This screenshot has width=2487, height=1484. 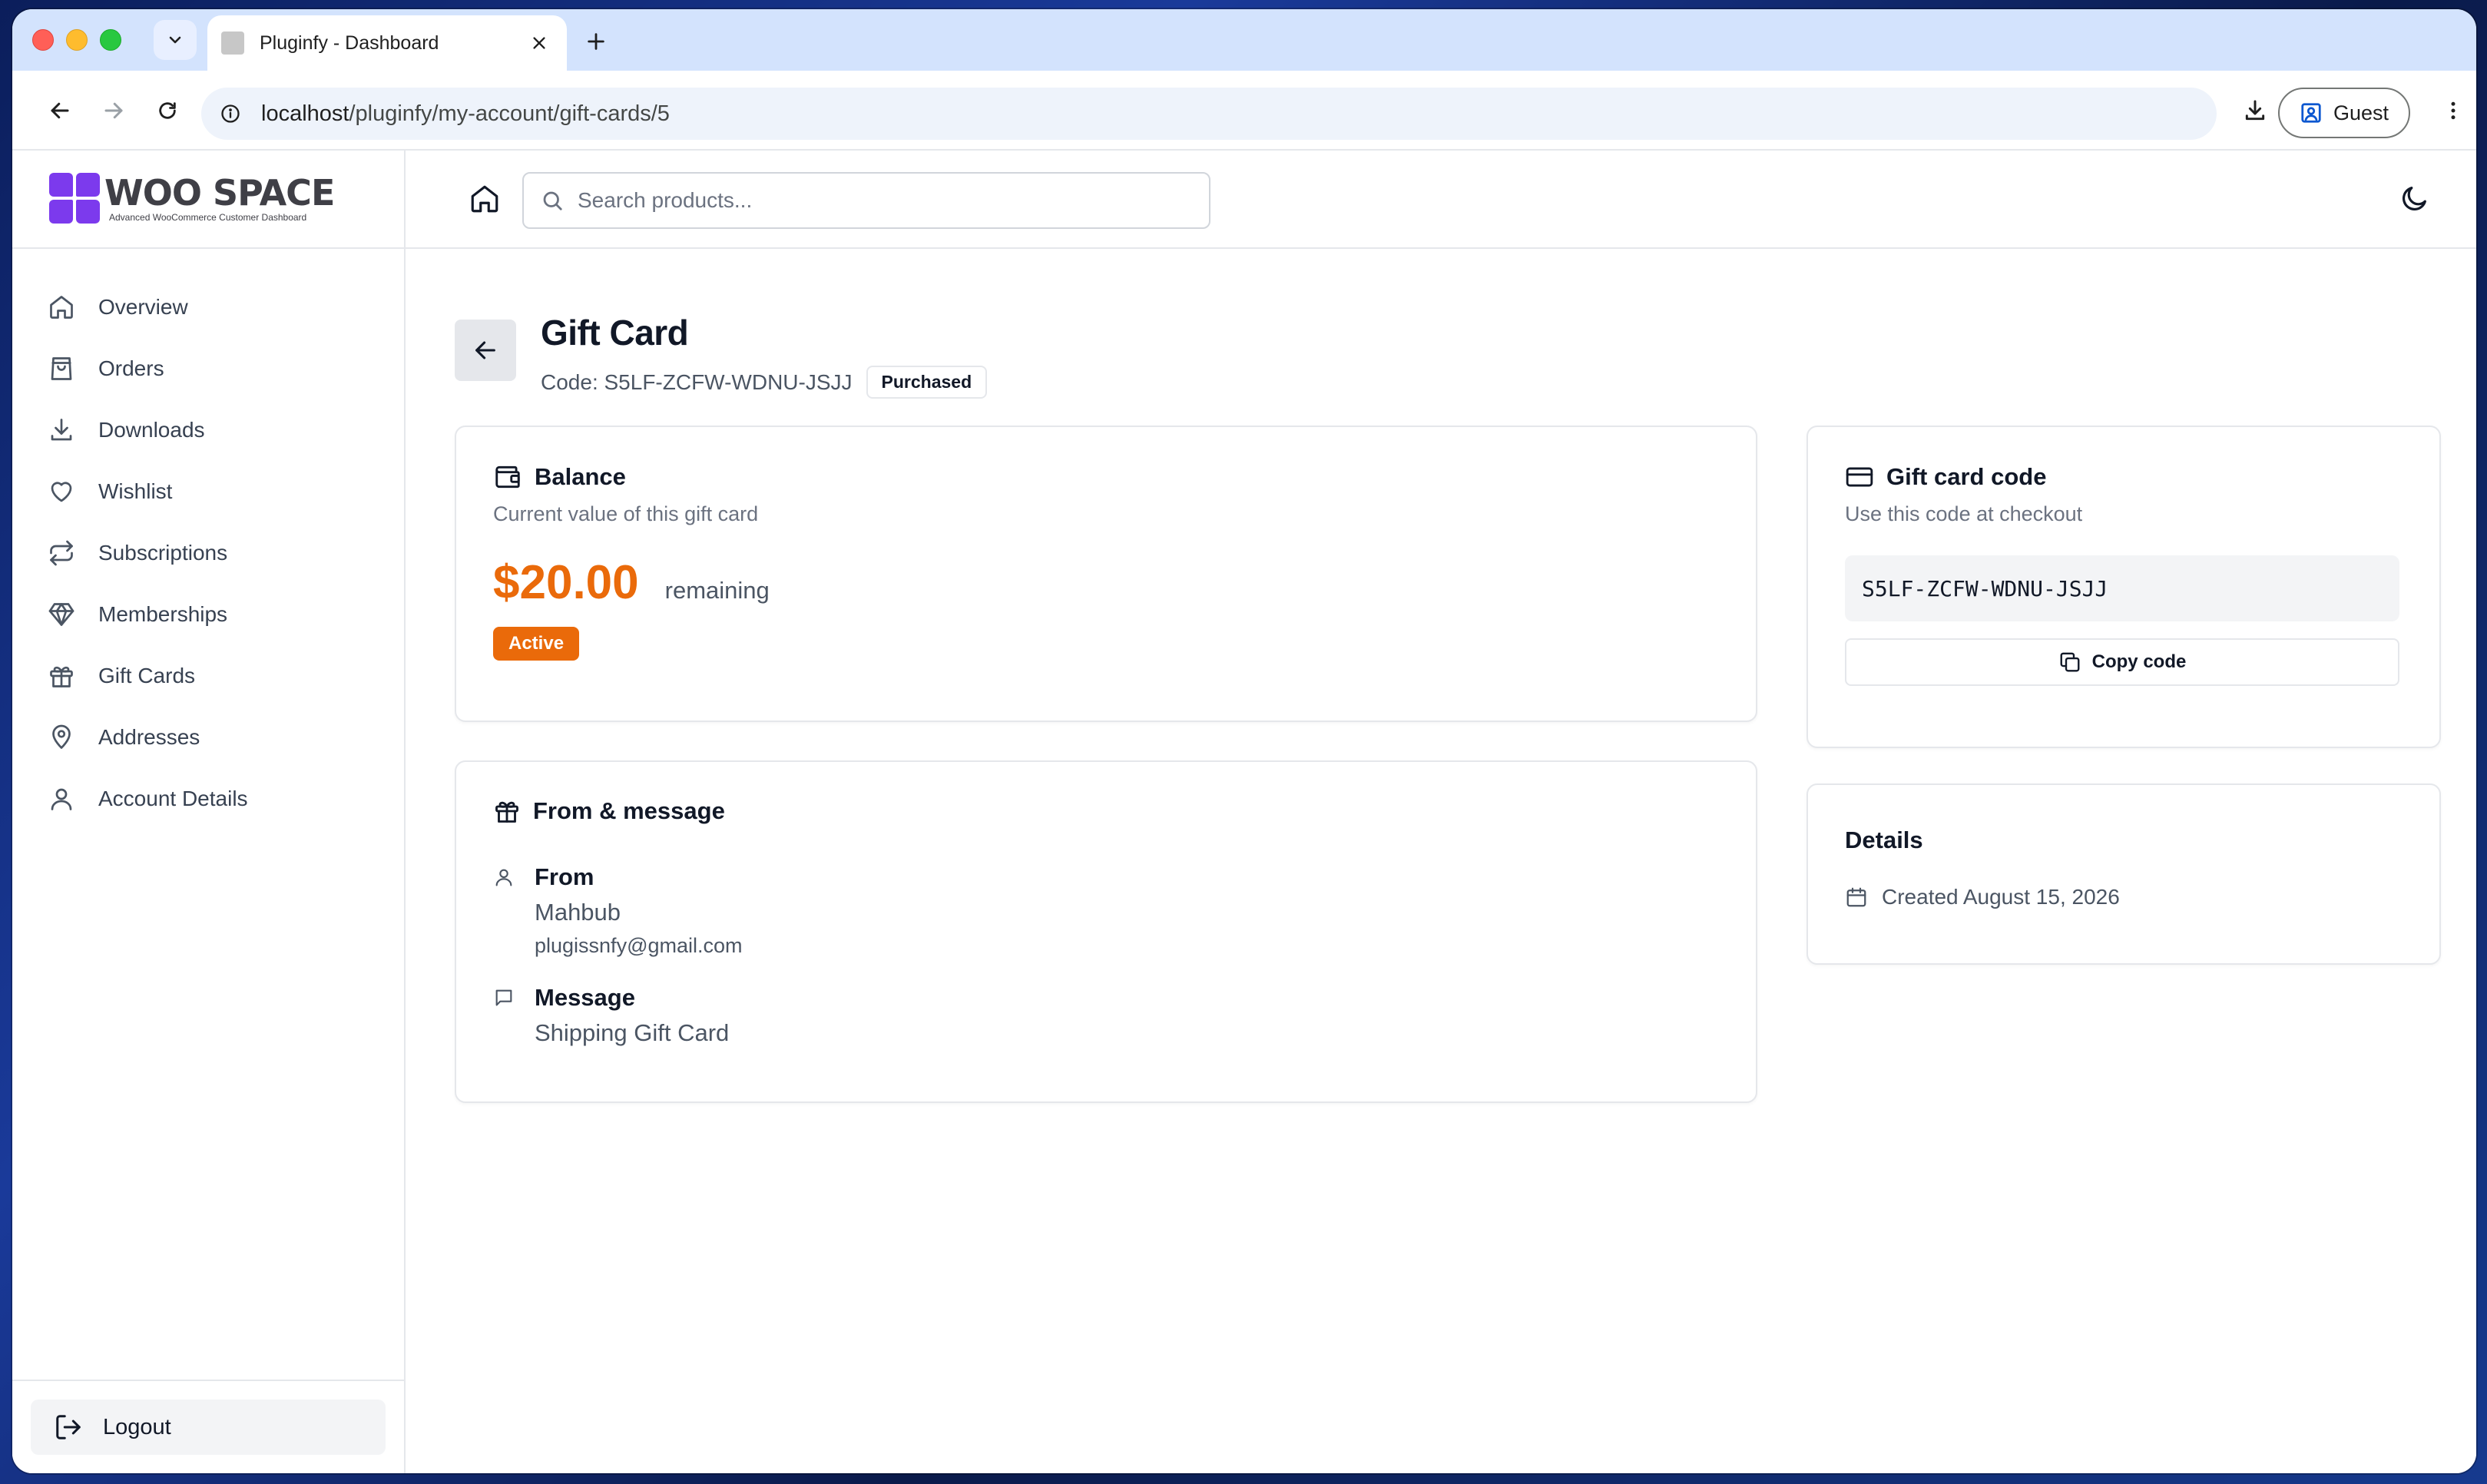 I want to click on balance-remaining-label: remaining, so click(x=717, y=590).